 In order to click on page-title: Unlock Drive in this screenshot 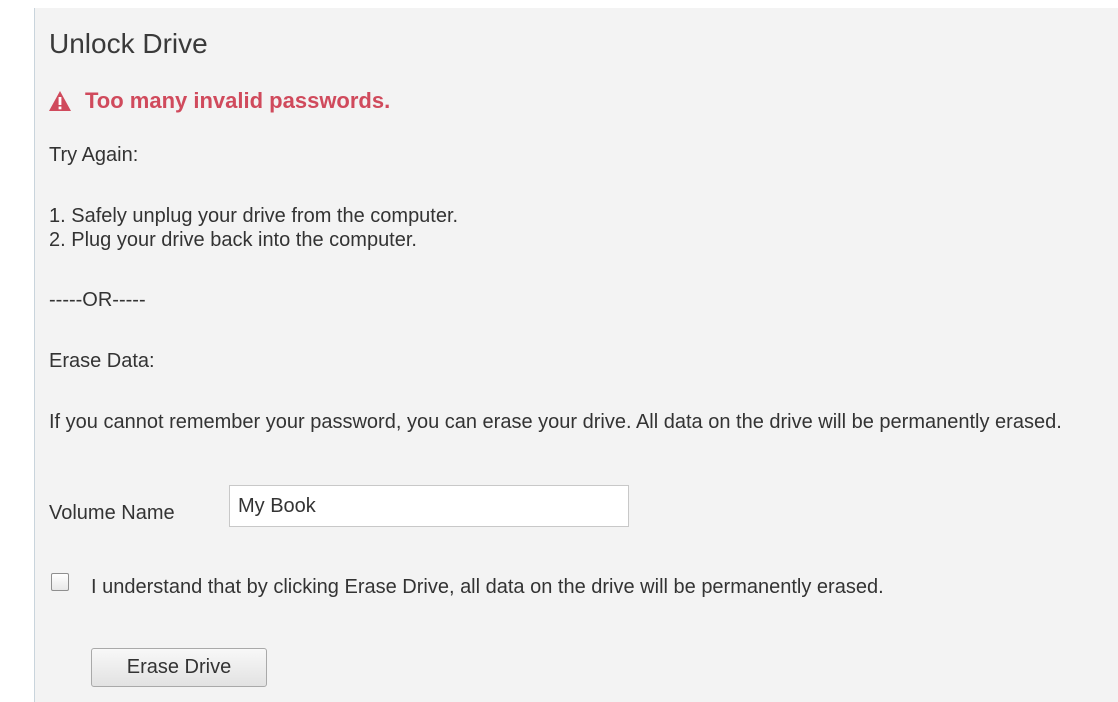, I will do `click(128, 43)`.